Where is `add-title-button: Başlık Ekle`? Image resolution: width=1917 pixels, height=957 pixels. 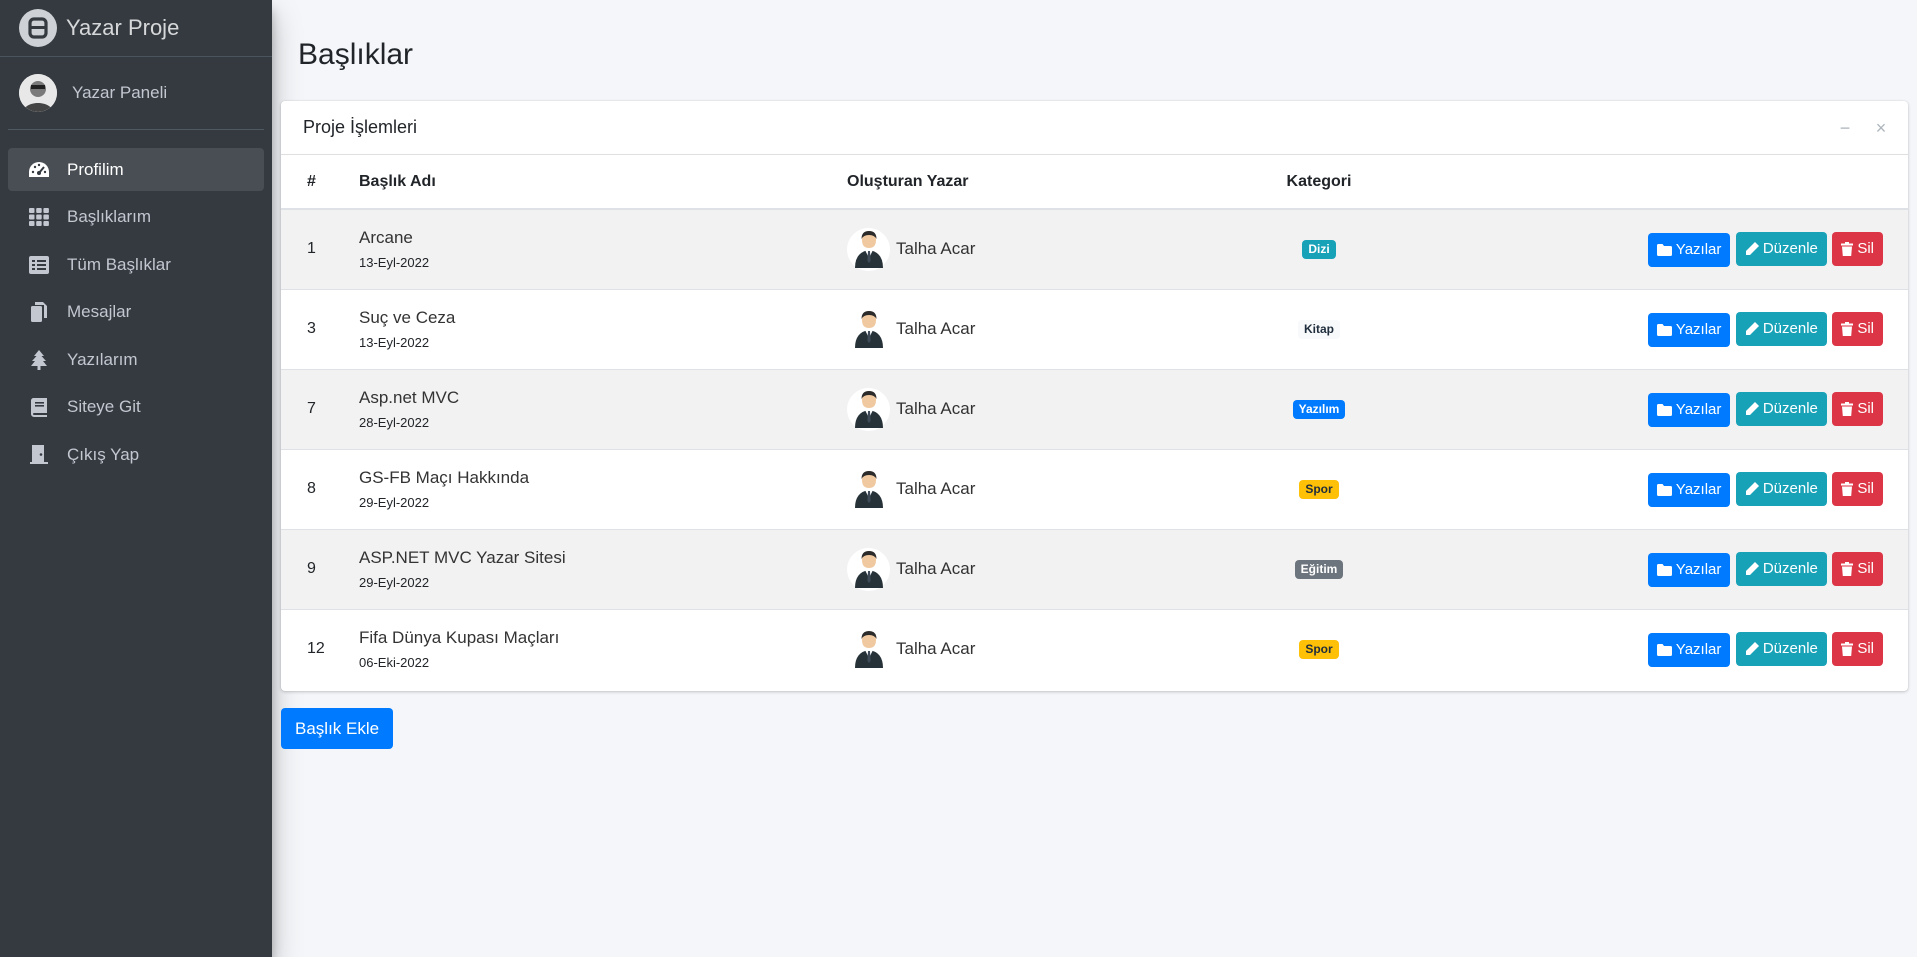 add-title-button: Başlık Ekle is located at coordinates (337, 728).